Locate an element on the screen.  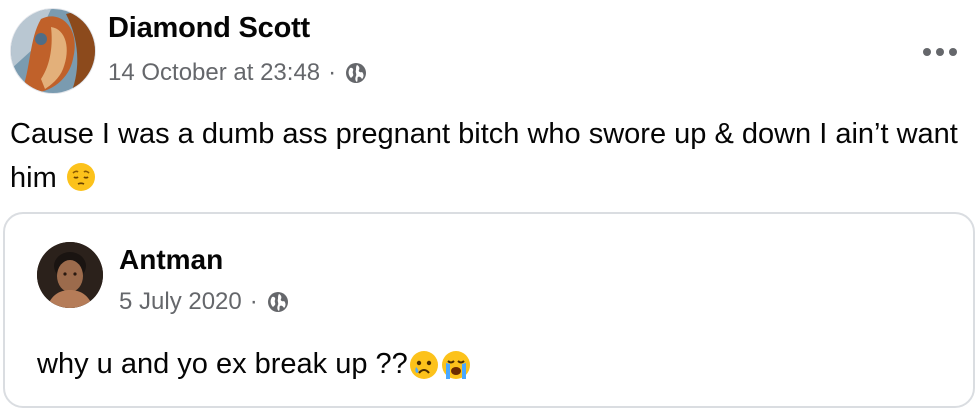
shared-author-name: Antman is located at coordinates (171, 260).